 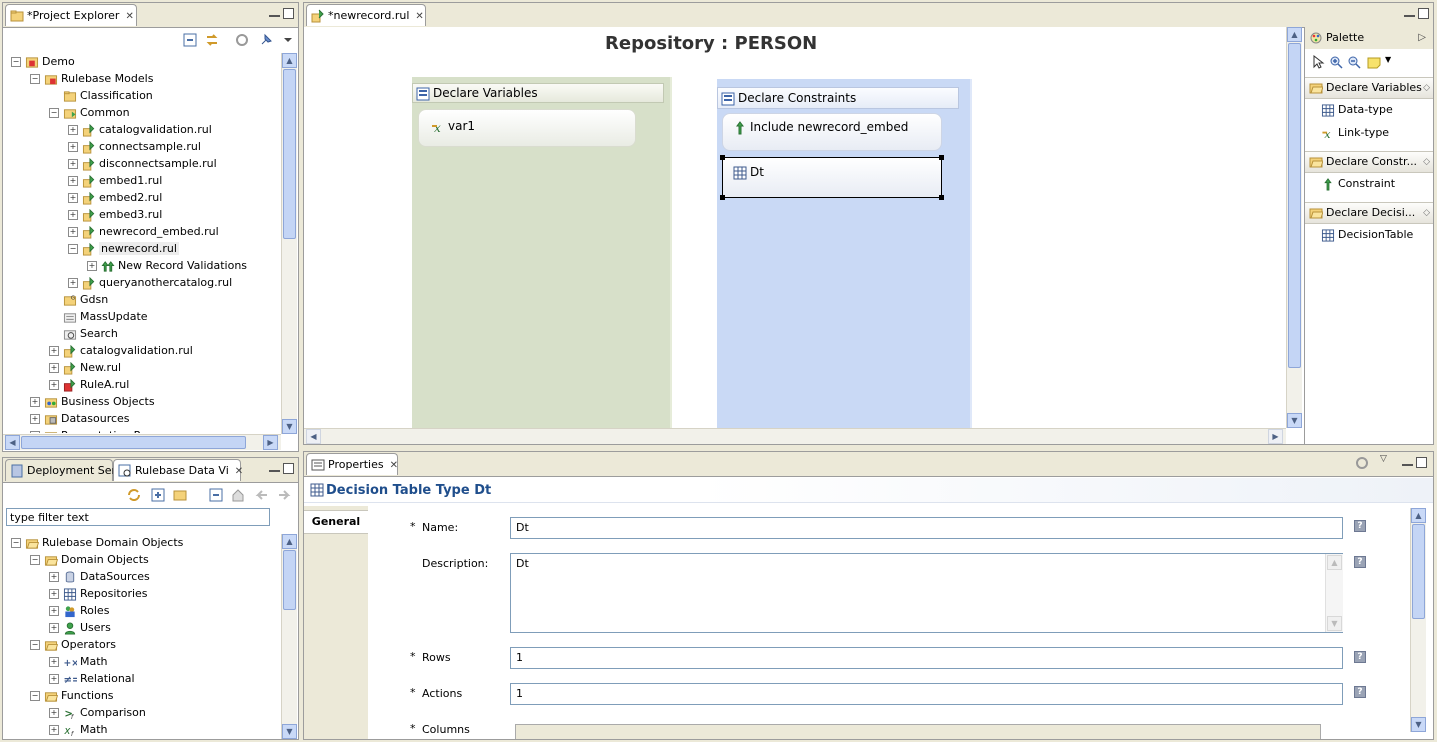 What do you see at coordinates (527, 128) in the screenshot?
I see `variable-item: x var1` at bounding box center [527, 128].